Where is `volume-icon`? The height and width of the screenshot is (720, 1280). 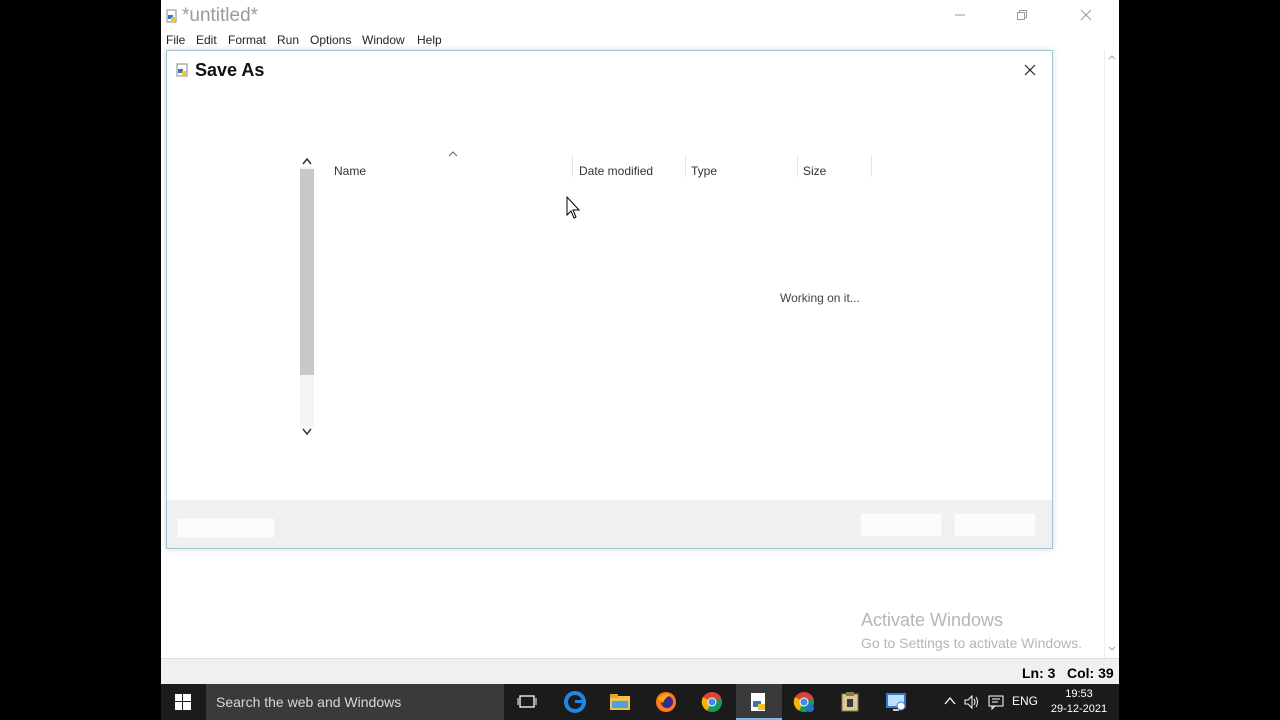 volume-icon is located at coordinates (972, 702).